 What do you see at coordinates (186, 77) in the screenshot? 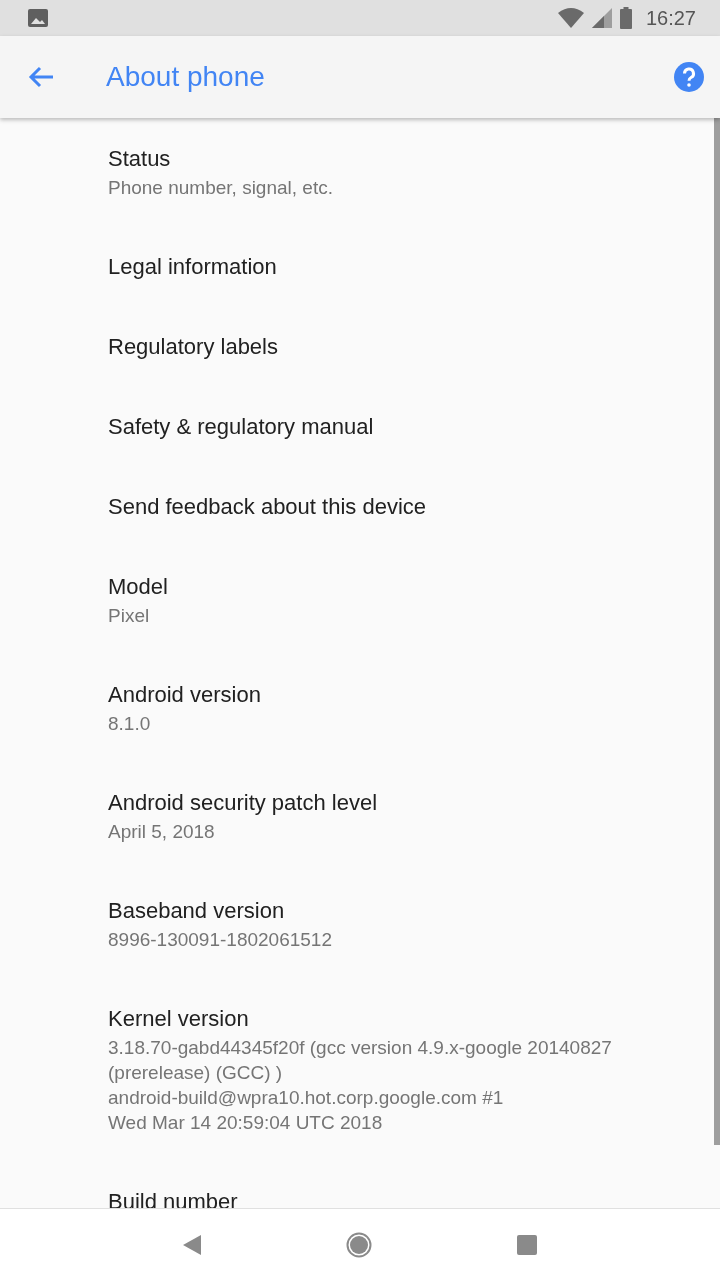
I see `screen-title: About phone` at bounding box center [186, 77].